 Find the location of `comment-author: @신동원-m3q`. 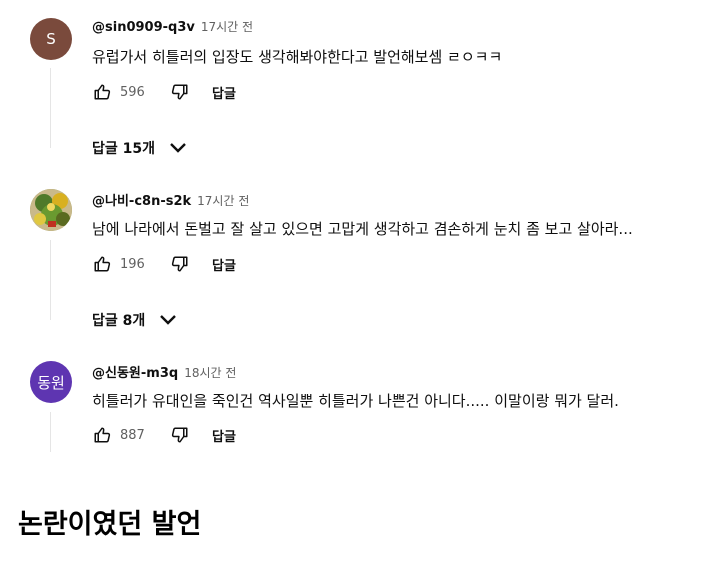

comment-author: @신동원-m3q is located at coordinates (135, 373).